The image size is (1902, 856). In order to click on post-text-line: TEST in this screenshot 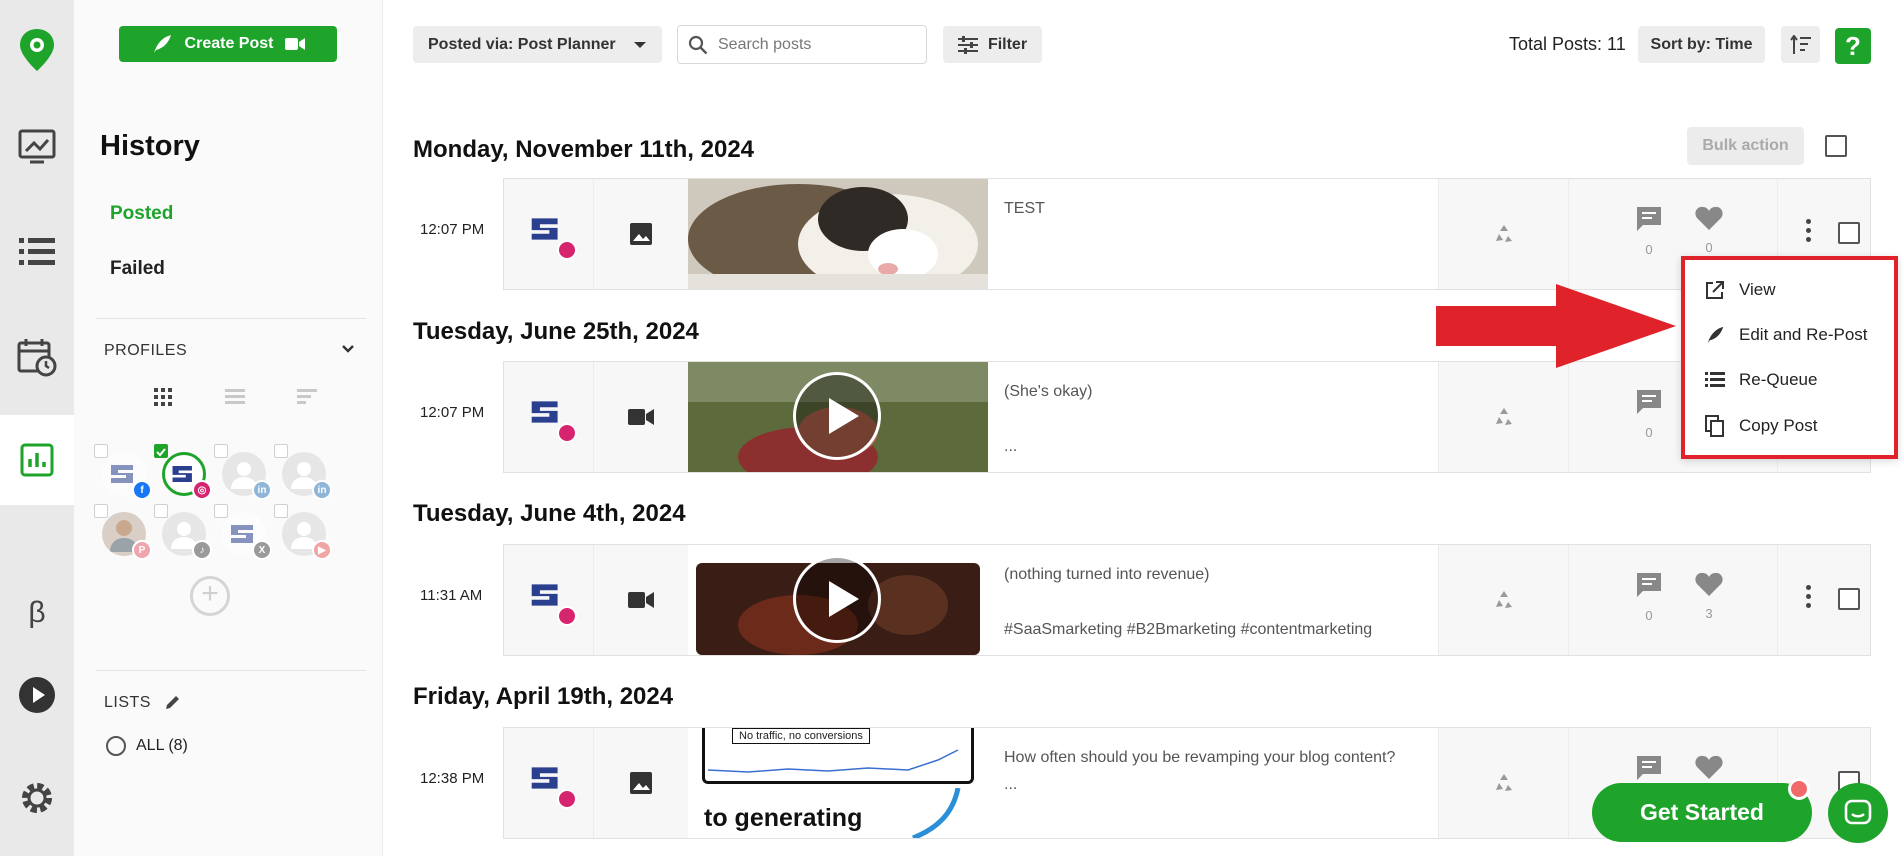, I will do `click(1024, 208)`.